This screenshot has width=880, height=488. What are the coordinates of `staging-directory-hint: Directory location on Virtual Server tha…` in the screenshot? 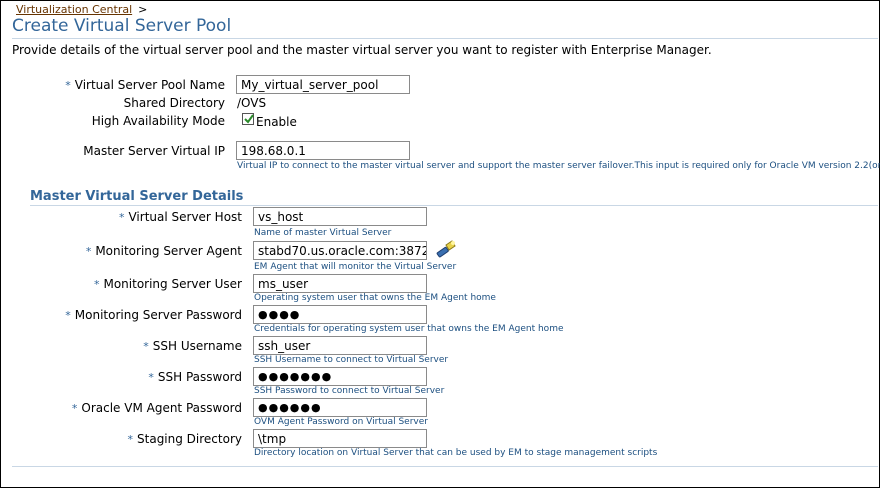 It's located at (456, 453).